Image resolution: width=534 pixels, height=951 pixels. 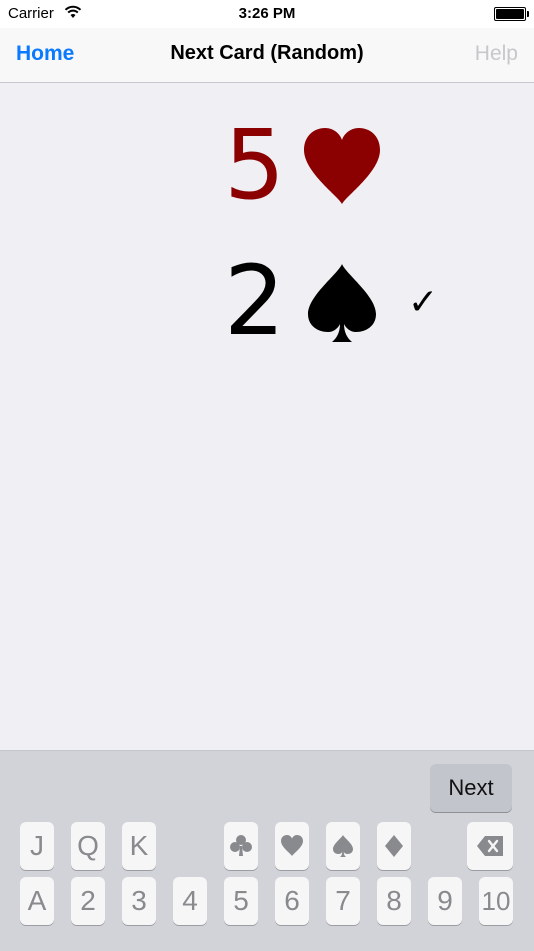 I want to click on key-spade, so click(x=343, y=846).